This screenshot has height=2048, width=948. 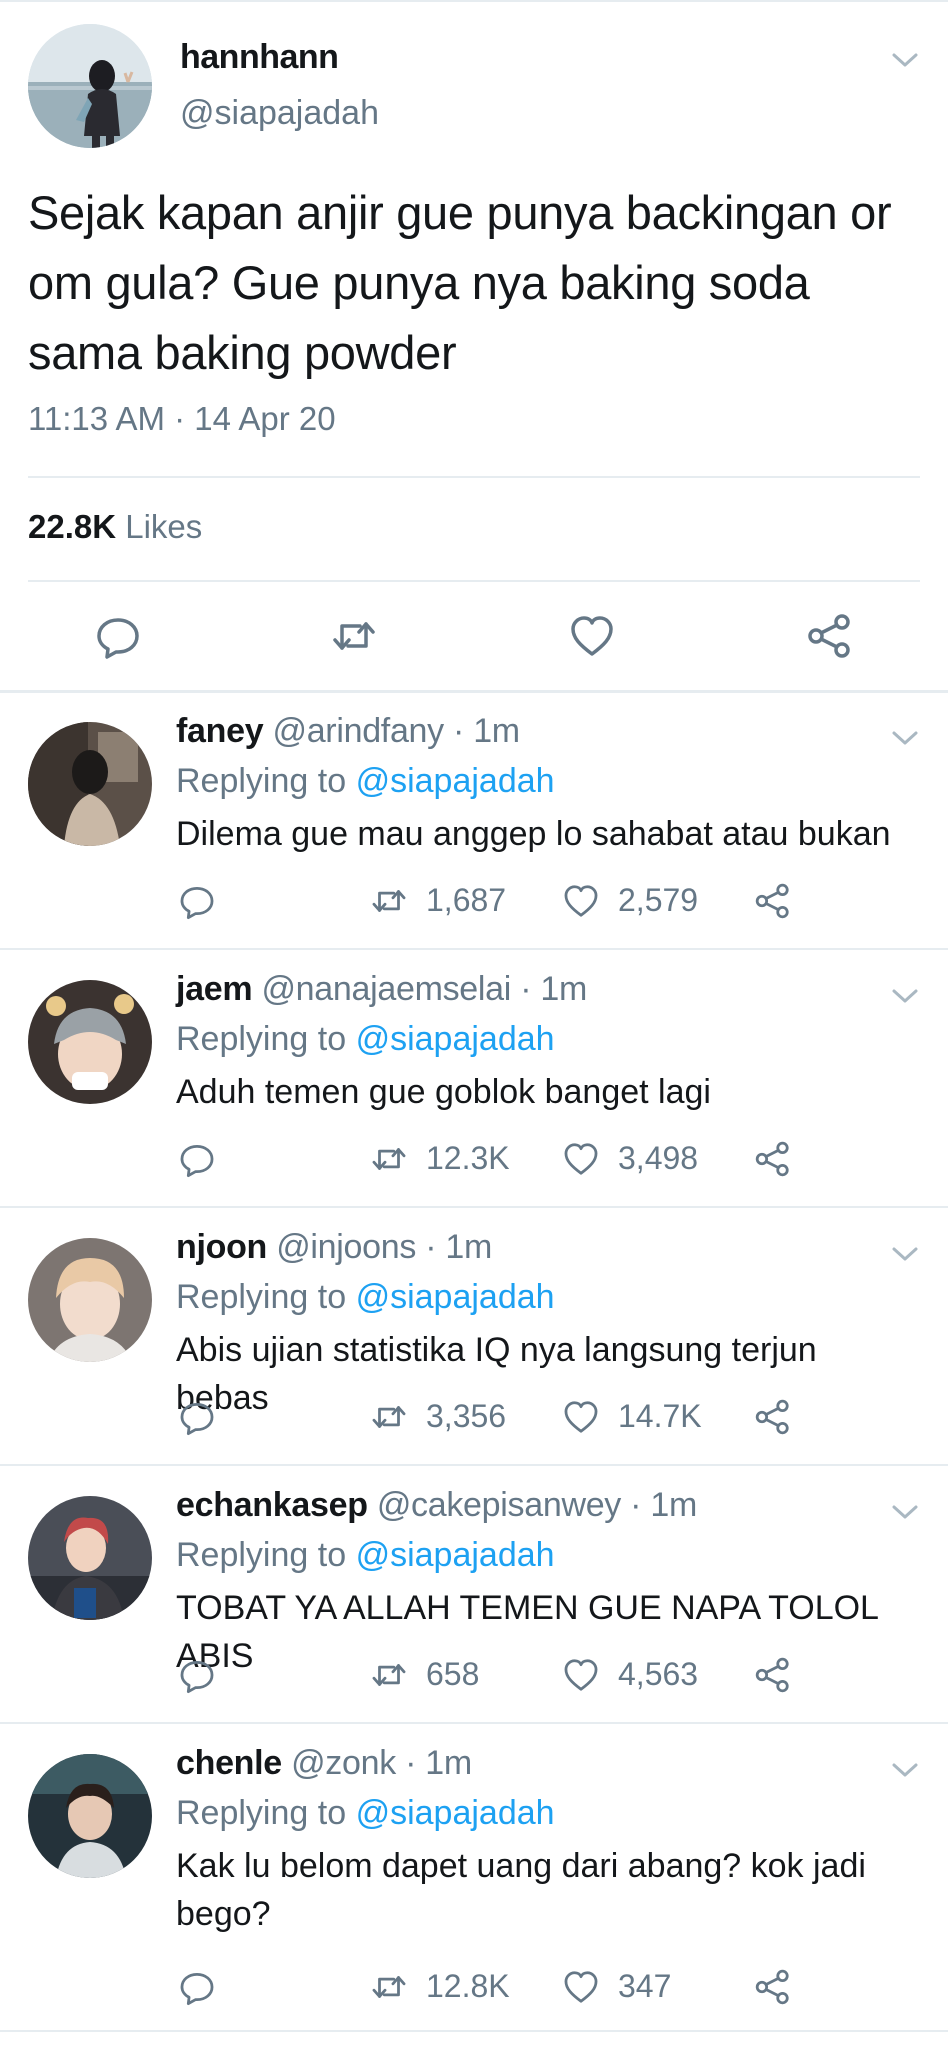 I want to click on reply-handle: @cakepisanwey, so click(x=499, y=1505).